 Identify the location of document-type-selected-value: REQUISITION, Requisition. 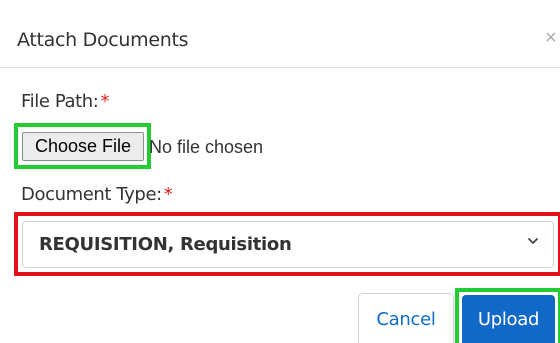
(165, 244).